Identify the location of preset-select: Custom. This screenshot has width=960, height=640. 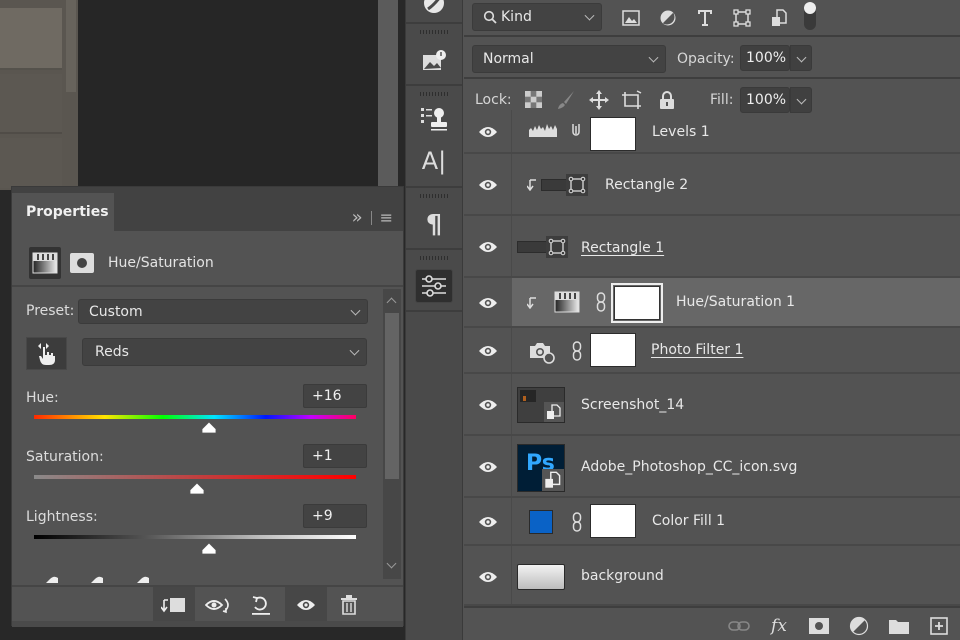
(223, 311).